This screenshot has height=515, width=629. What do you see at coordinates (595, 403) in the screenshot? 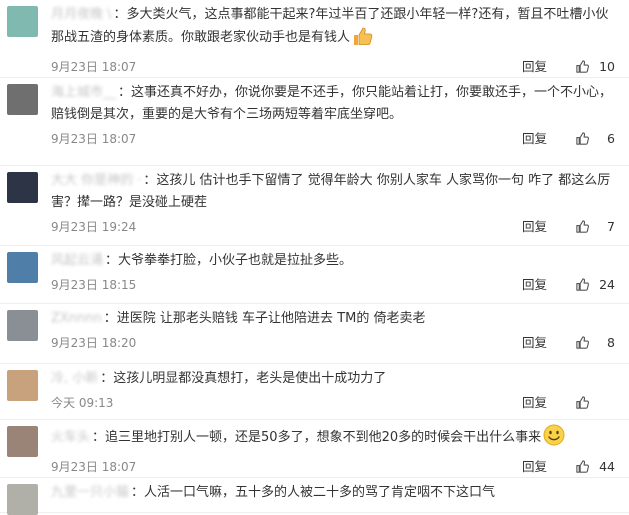
I see `like-button` at bounding box center [595, 403].